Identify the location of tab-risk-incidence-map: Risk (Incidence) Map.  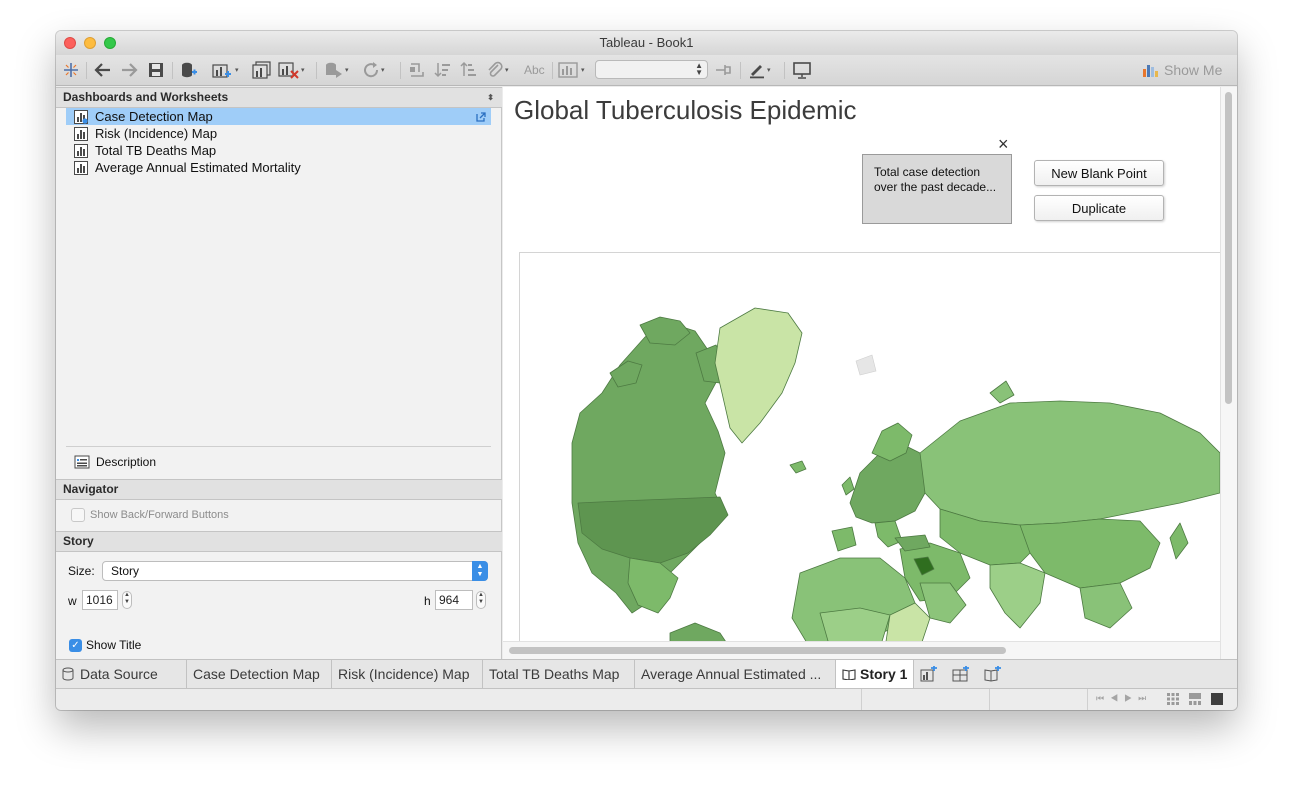
(407, 674).